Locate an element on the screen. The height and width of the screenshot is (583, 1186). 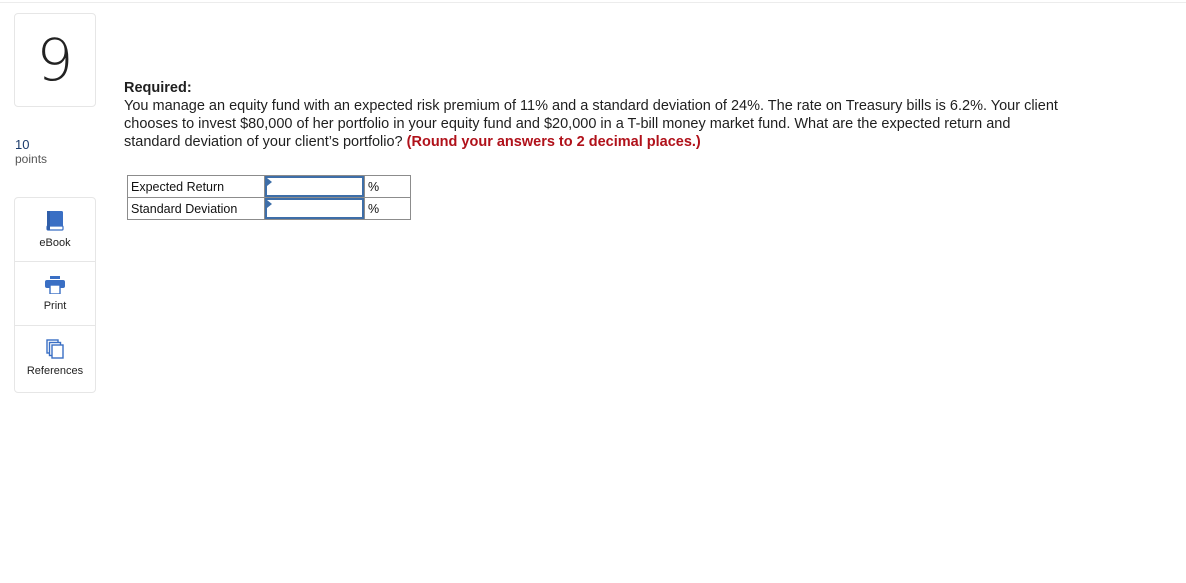
tools-panel: eBook Print References is located at coordinates (55, 295).